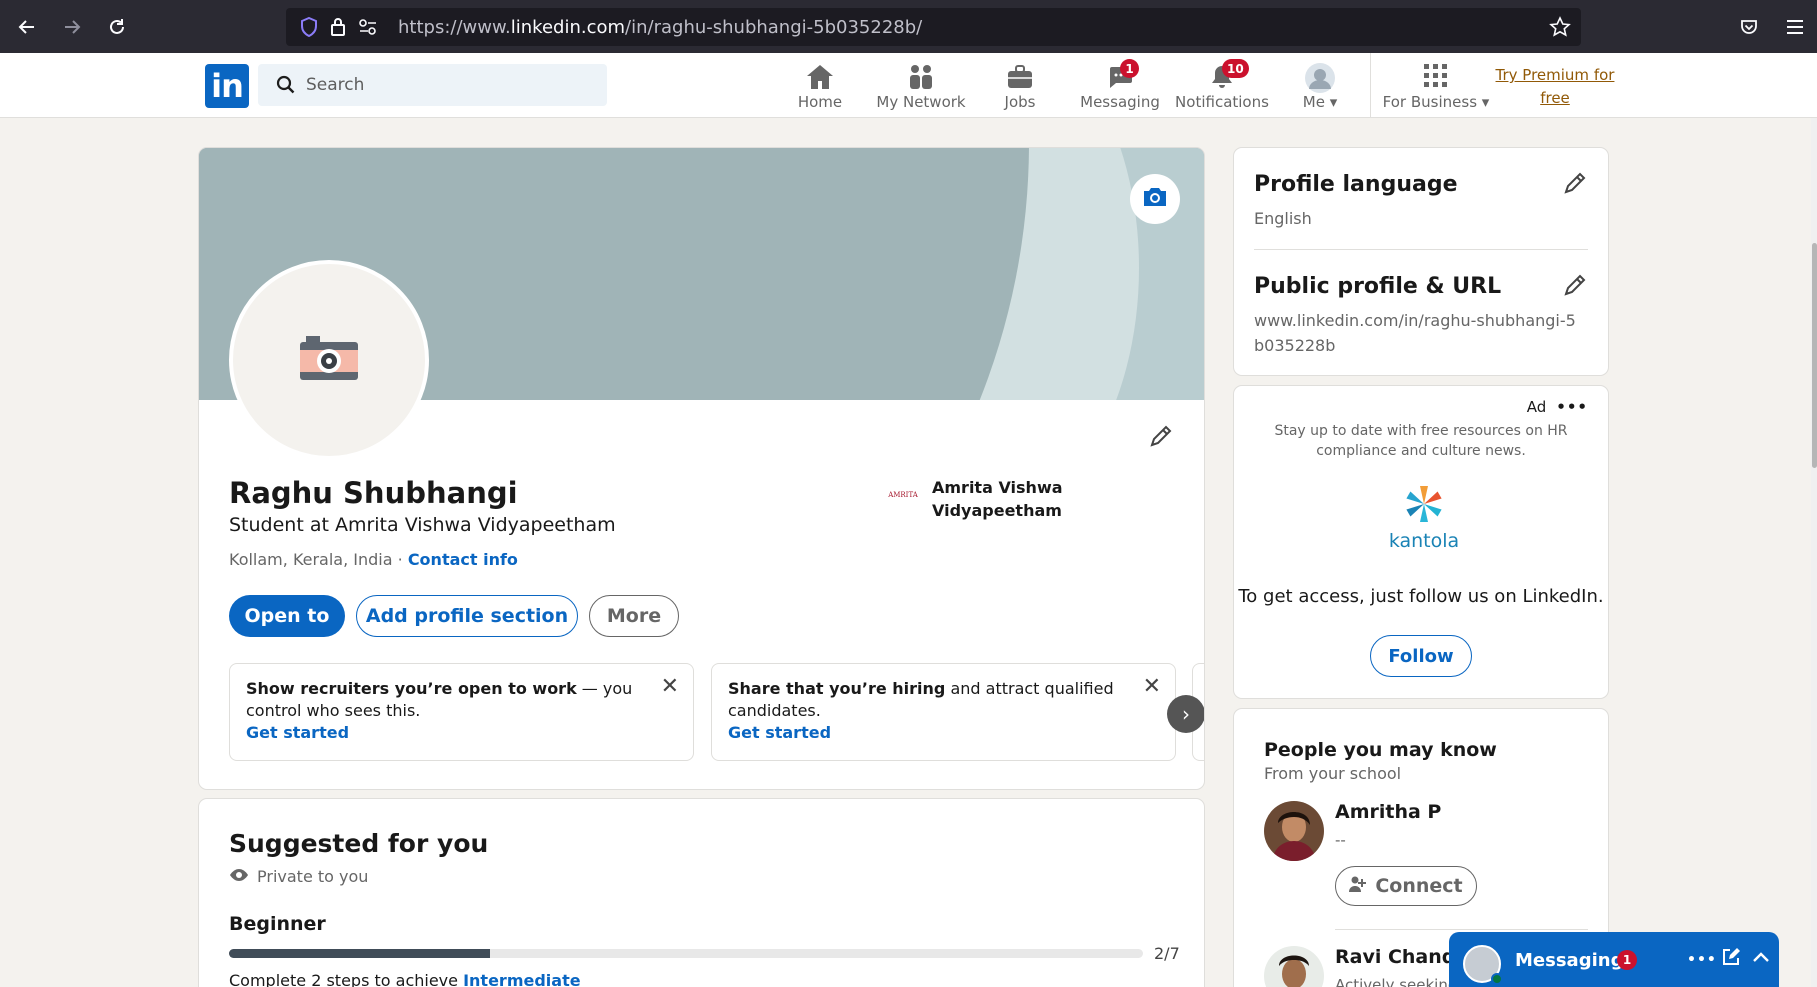 The image size is (1817, 987). I want to click on nav-jobs: Jobs, so click(1020, 86).